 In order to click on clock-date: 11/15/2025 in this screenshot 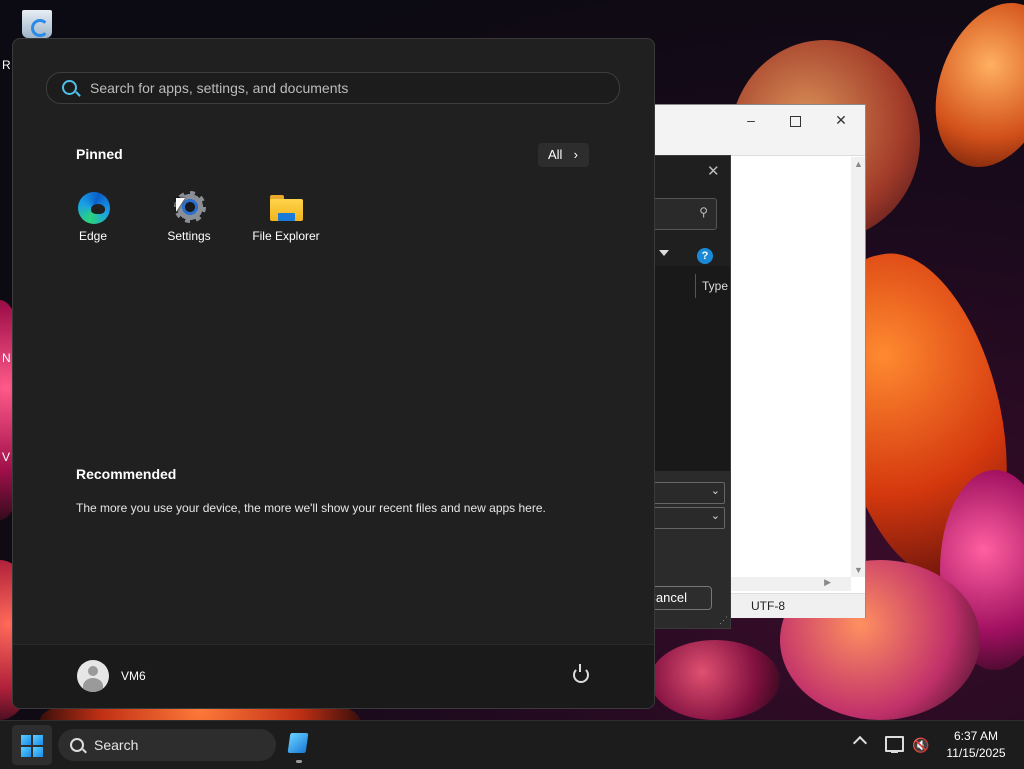, I will do `click(976, 753)`.